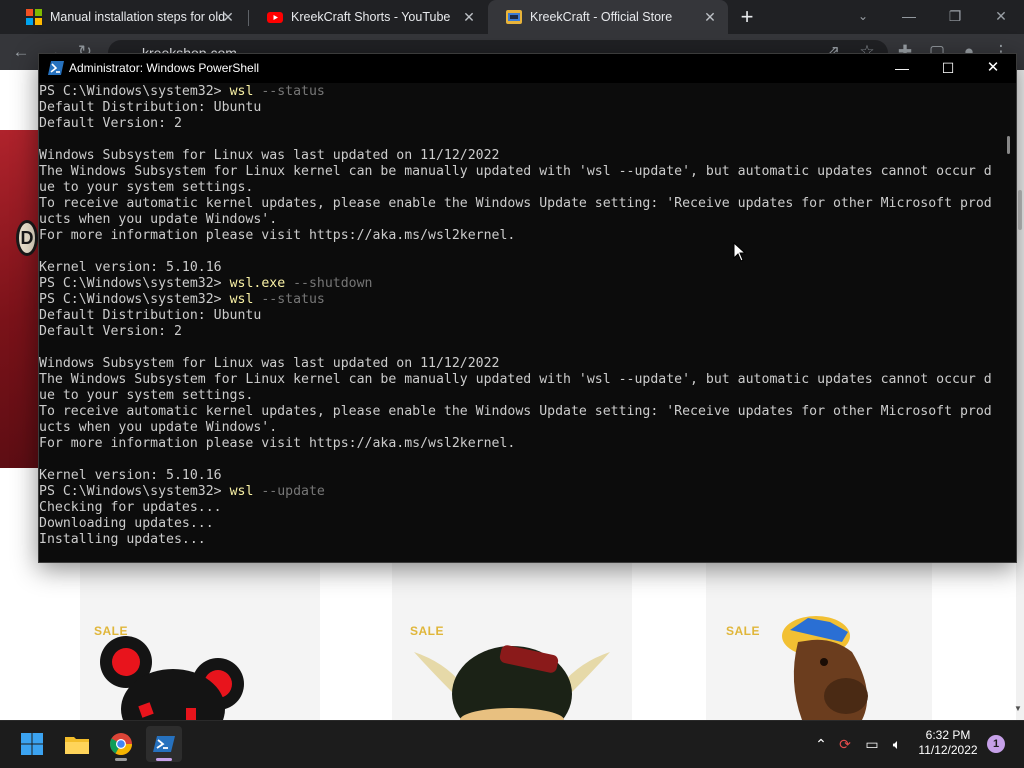 The width and height of the screenshot is (1024, 768). I want to click on chrome-running-indicator, so click(121, 759).